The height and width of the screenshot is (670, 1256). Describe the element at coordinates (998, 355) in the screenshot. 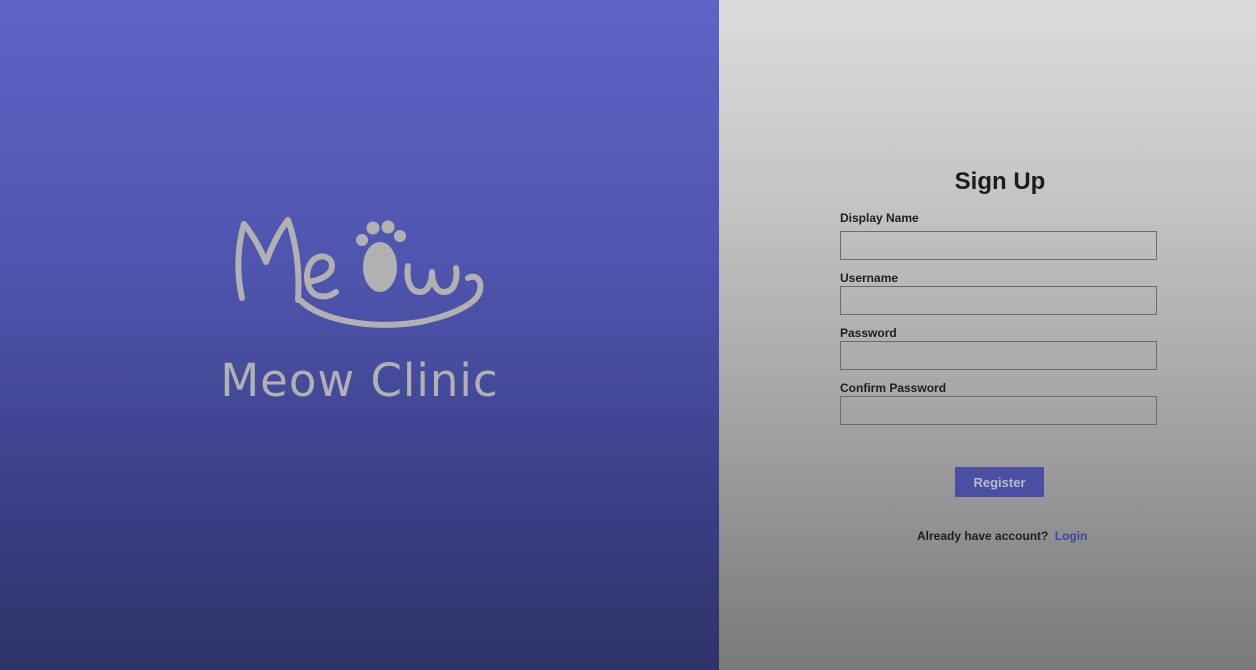

I see `password-input` at that location.